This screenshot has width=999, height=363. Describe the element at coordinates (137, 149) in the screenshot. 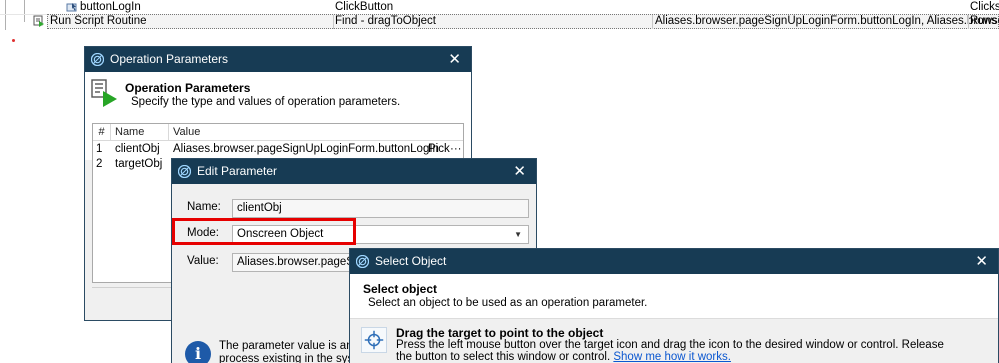

I see `row-name: clientObj` at that location.